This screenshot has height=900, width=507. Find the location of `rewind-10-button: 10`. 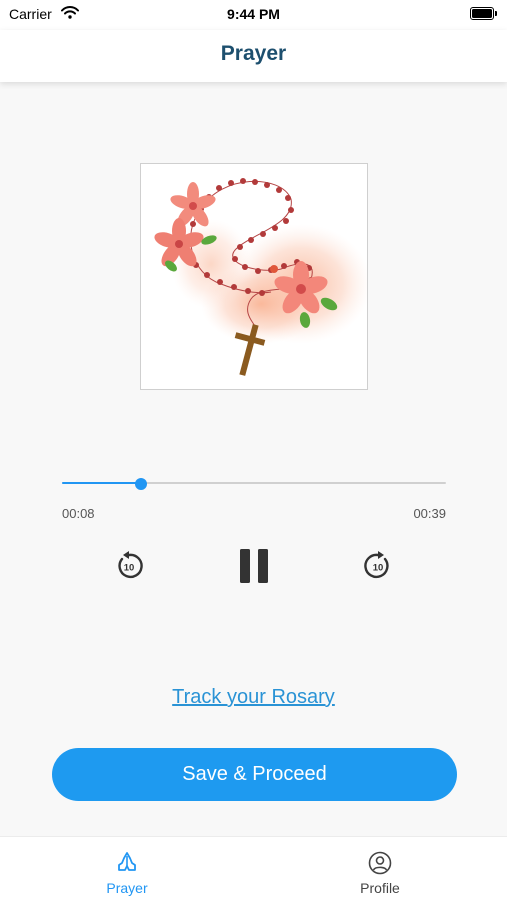

rewind-10-button: 10 is located at coordinates (129, 566).